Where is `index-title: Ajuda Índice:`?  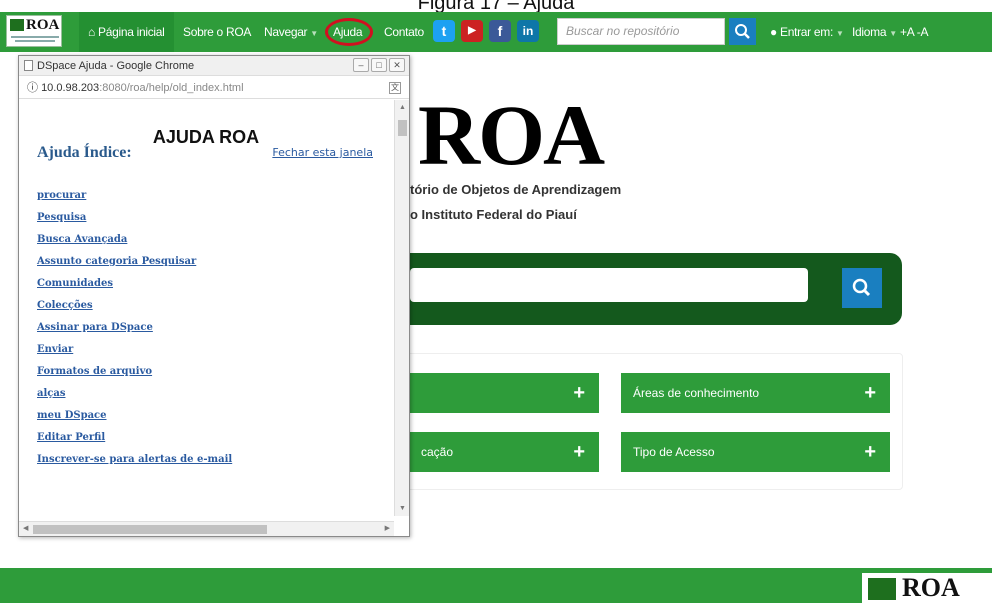 index-title: Ajuda Índice: is located at coordinates (84, 152).